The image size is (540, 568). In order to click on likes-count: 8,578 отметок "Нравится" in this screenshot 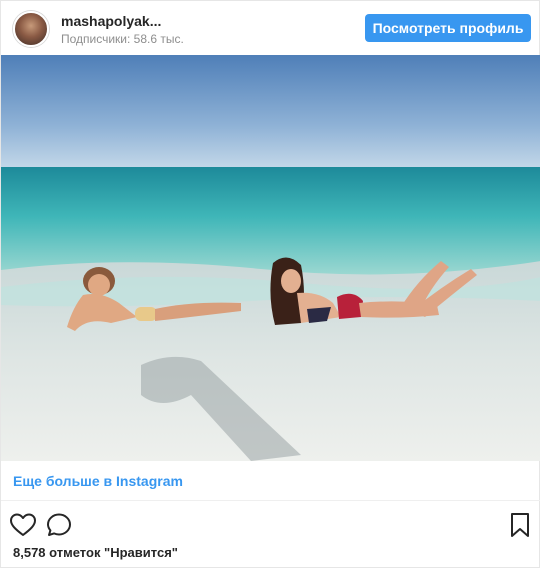, I will do `click(95, 552)`.